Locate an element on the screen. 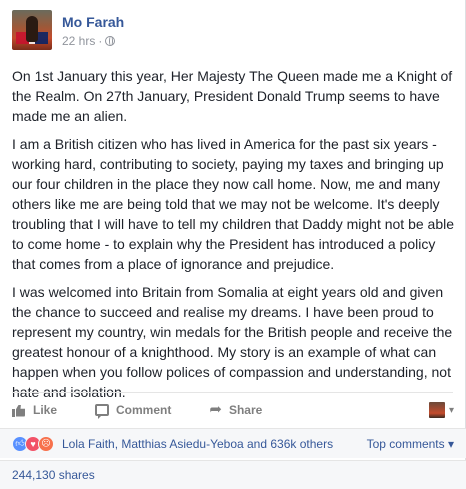 This screenshot has width=466, height=489. post-timestamp: 22 hrs · is located at coordinates (93, 41).